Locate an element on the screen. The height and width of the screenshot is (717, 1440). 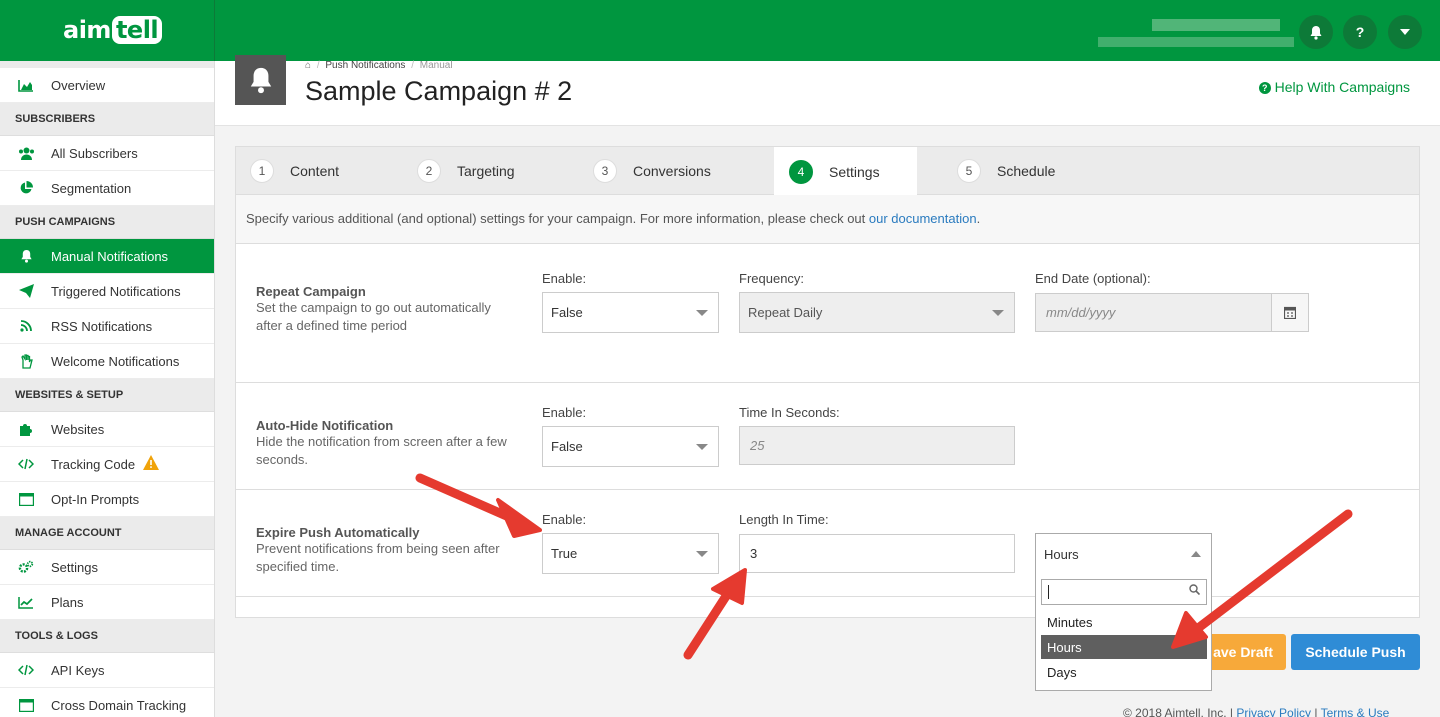
schedule-push-button: Schedule Push is located at coordinates (1355, 652).